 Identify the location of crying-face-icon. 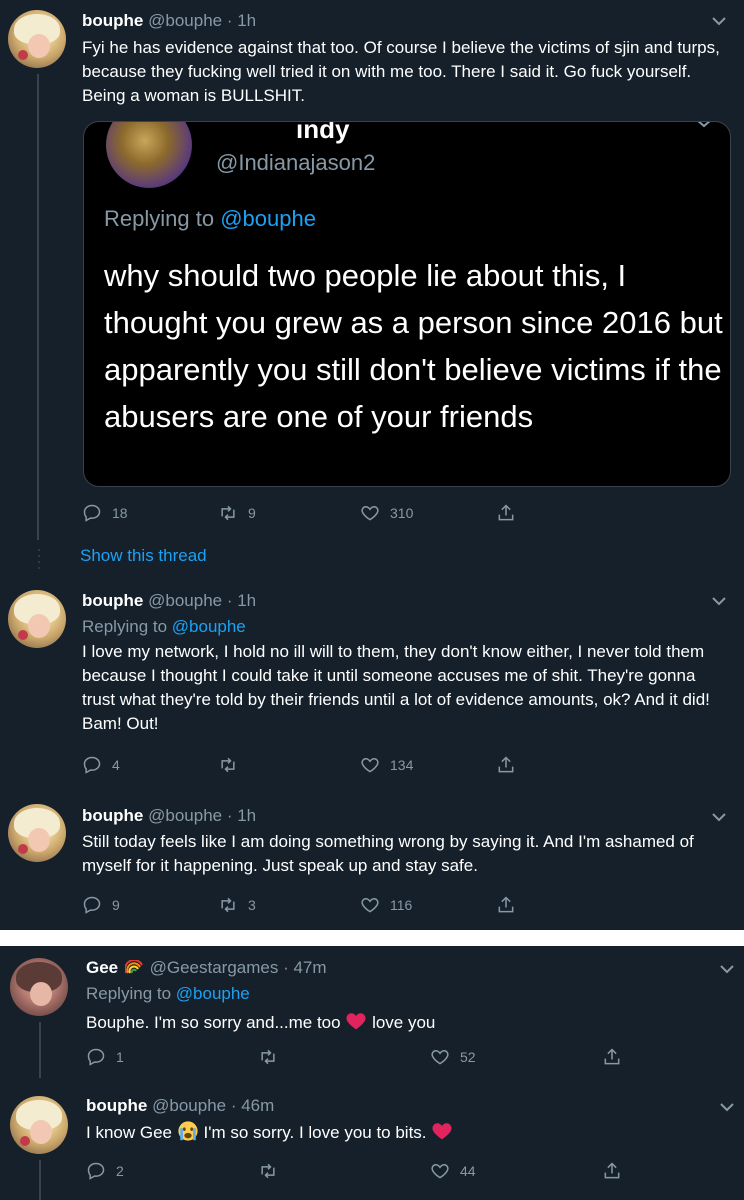
(188, 1131).